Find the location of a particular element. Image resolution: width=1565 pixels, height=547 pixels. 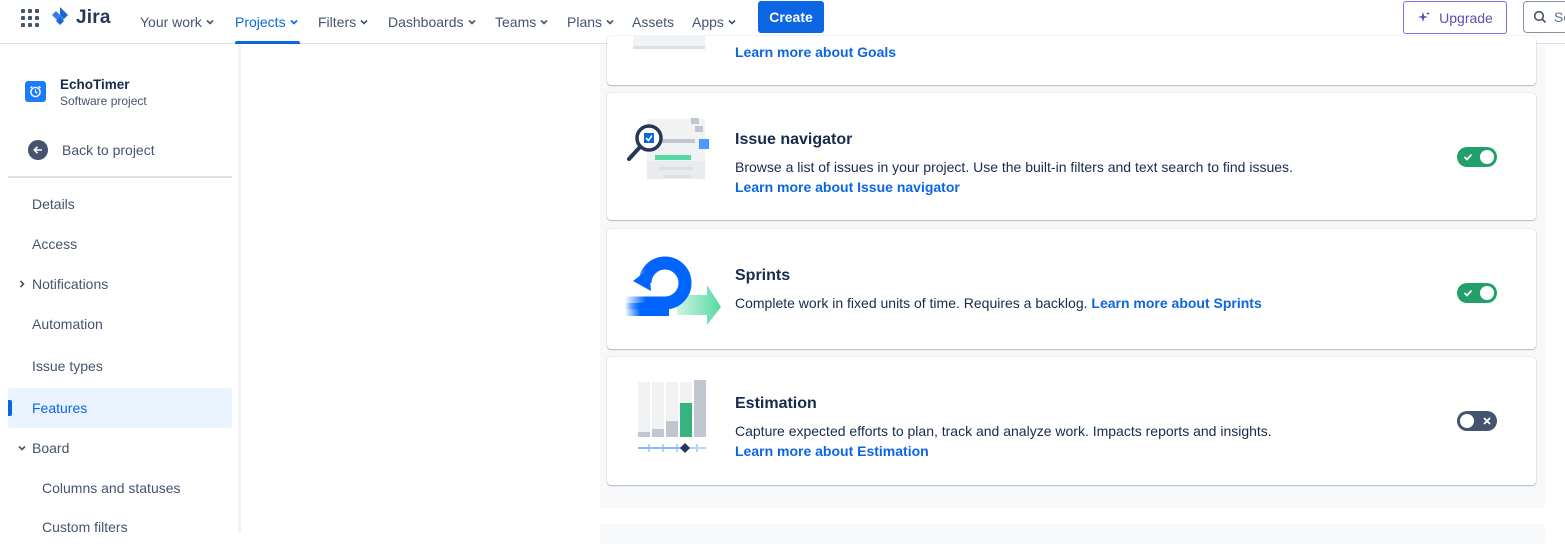

sidebar-item-access: Access is located at coordinates (120, 244).